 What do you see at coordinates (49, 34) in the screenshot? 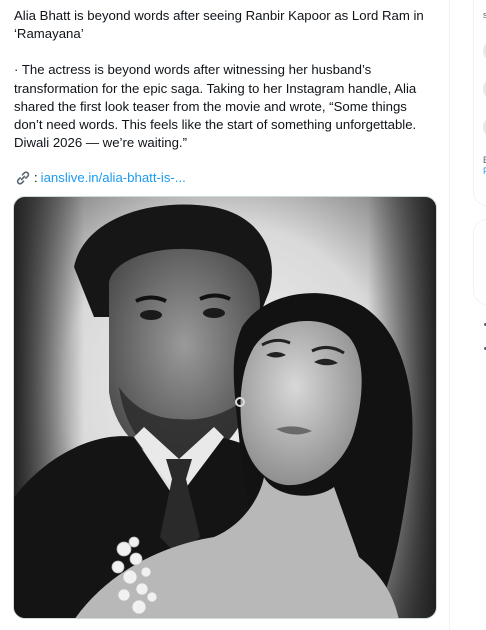
I see `tweet-headline-line-2: ‘Ramayana’` at bounding box center [49, 34].